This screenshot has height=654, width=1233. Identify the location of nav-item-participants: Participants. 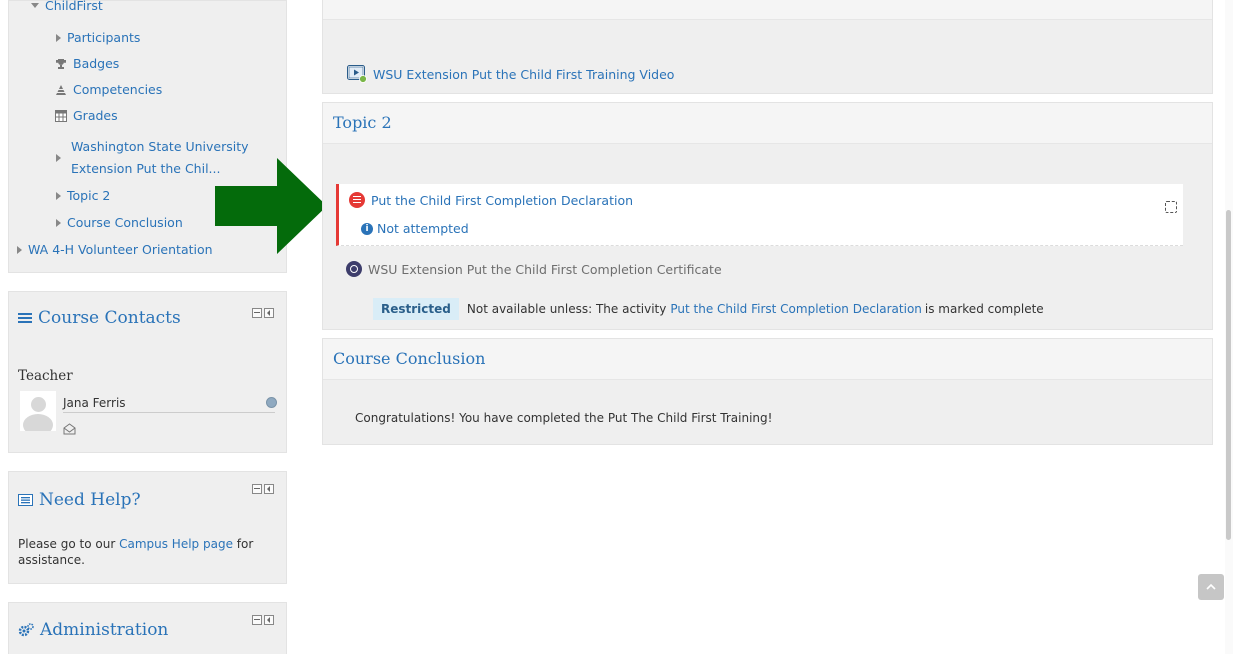
(98, 37).